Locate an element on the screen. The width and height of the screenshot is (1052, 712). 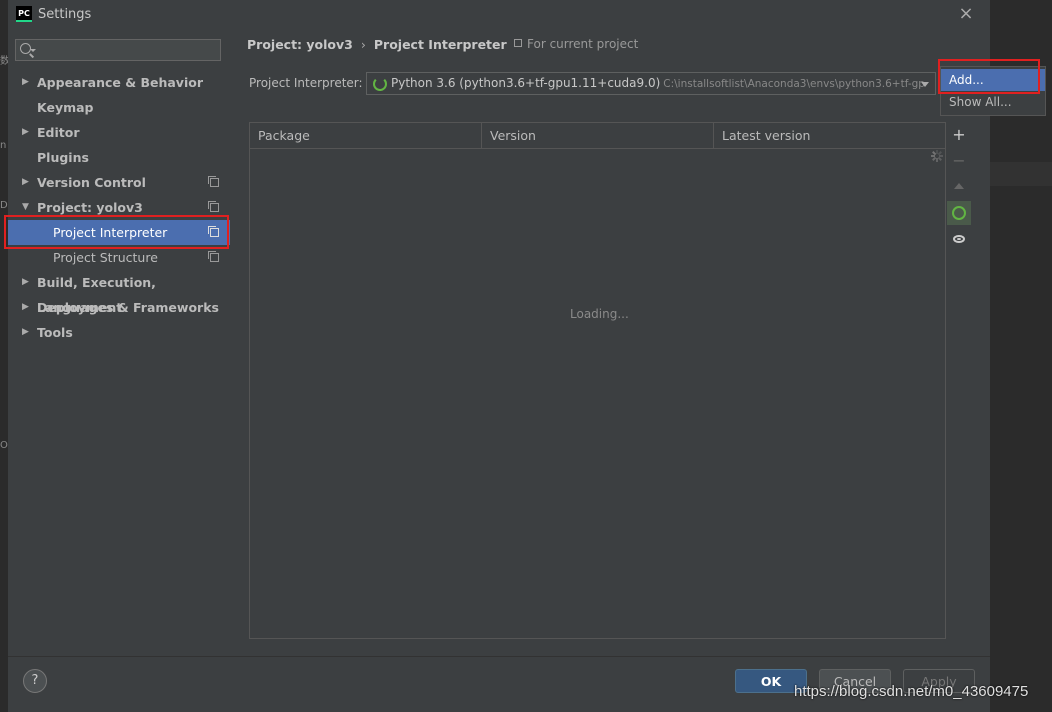
pycharm-logo-icon: PC is located at coordinates (24, 14).